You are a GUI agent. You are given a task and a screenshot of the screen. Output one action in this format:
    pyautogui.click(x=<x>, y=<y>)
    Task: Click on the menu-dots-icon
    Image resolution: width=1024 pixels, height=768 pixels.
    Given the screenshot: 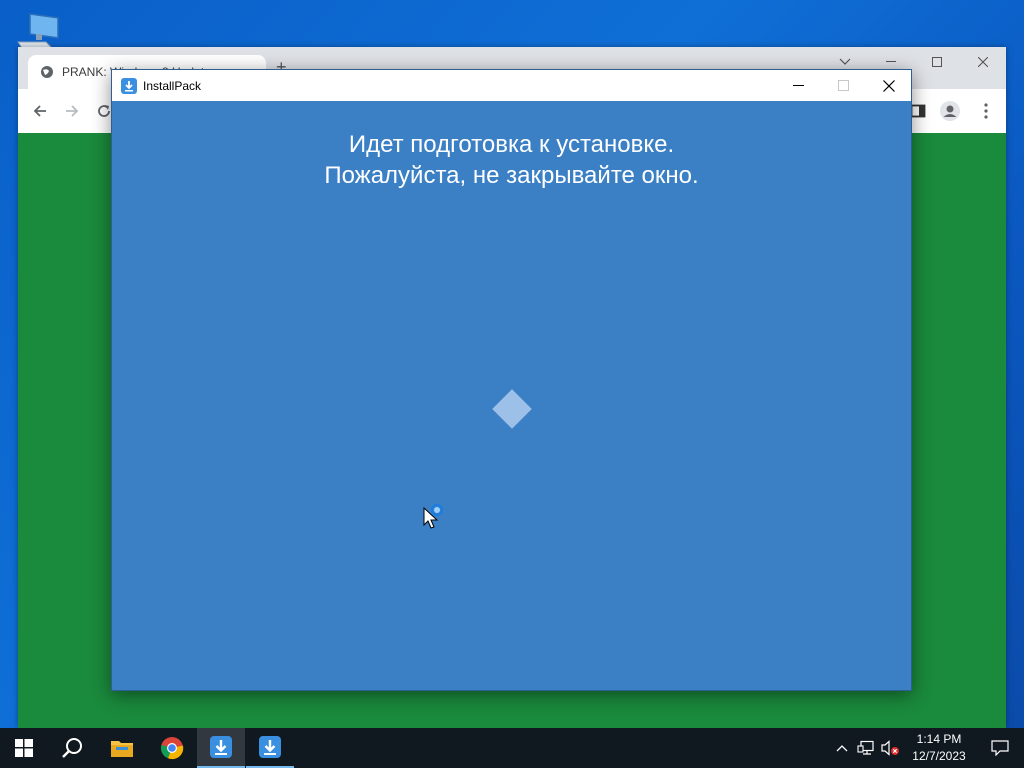 What is the action you would take?
    pyautogui.click(x=986, y=111)
    